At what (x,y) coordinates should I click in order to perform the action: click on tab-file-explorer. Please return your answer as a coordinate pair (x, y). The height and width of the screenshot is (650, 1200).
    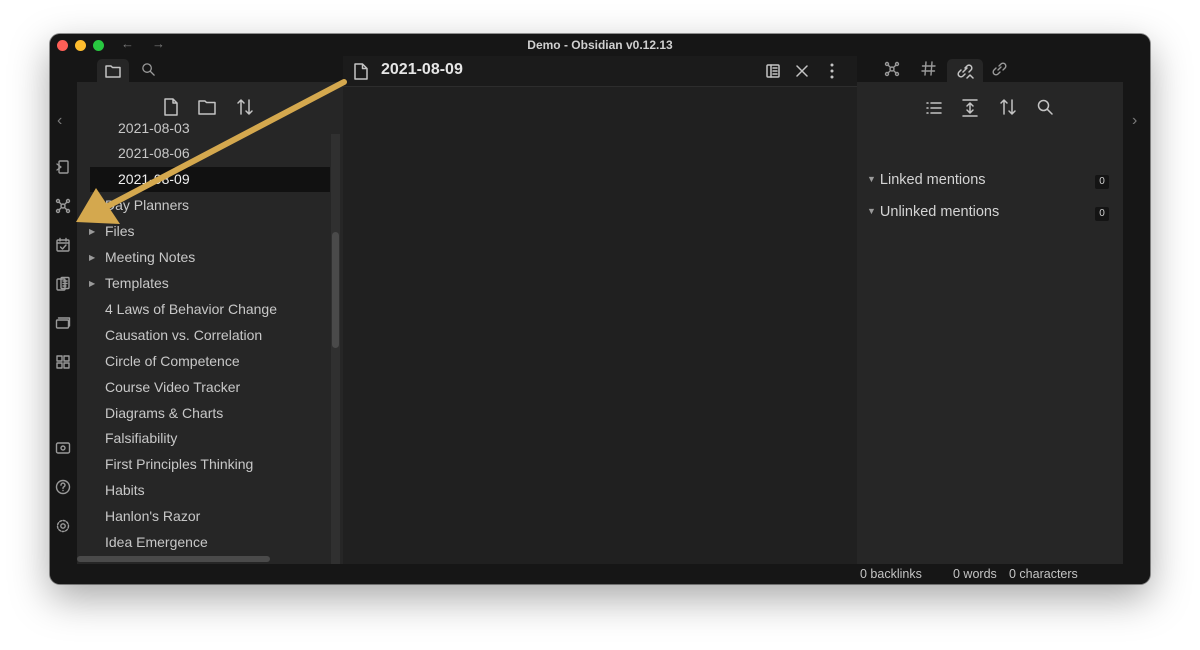
    Looking at the image, I should click on (113, 70).